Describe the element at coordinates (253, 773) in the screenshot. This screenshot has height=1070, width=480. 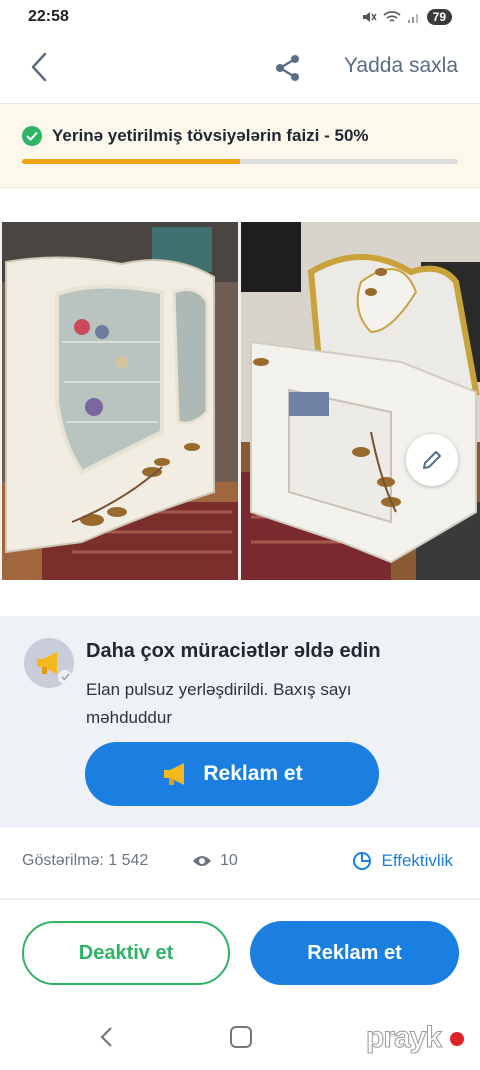
I see `promo-advertise-label: Reklam et` at that location.